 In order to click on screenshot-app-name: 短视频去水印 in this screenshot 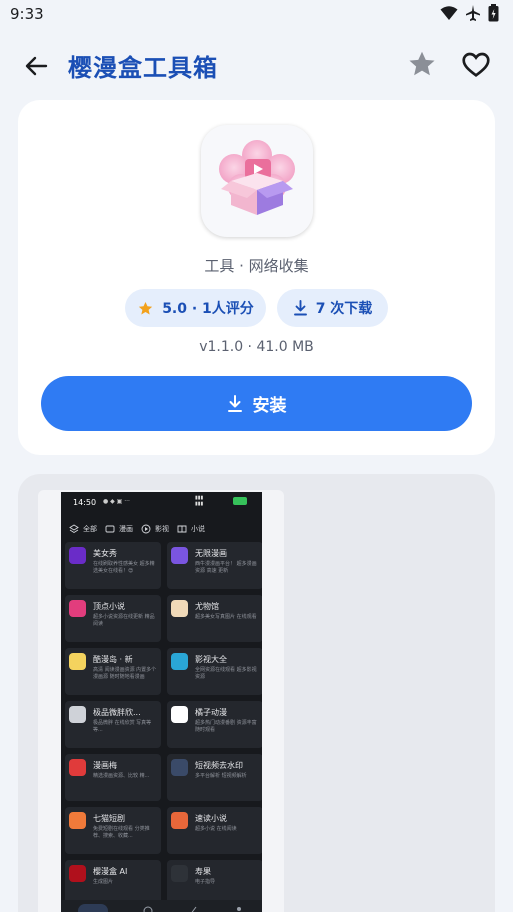, I will do `click(219, 765)`.